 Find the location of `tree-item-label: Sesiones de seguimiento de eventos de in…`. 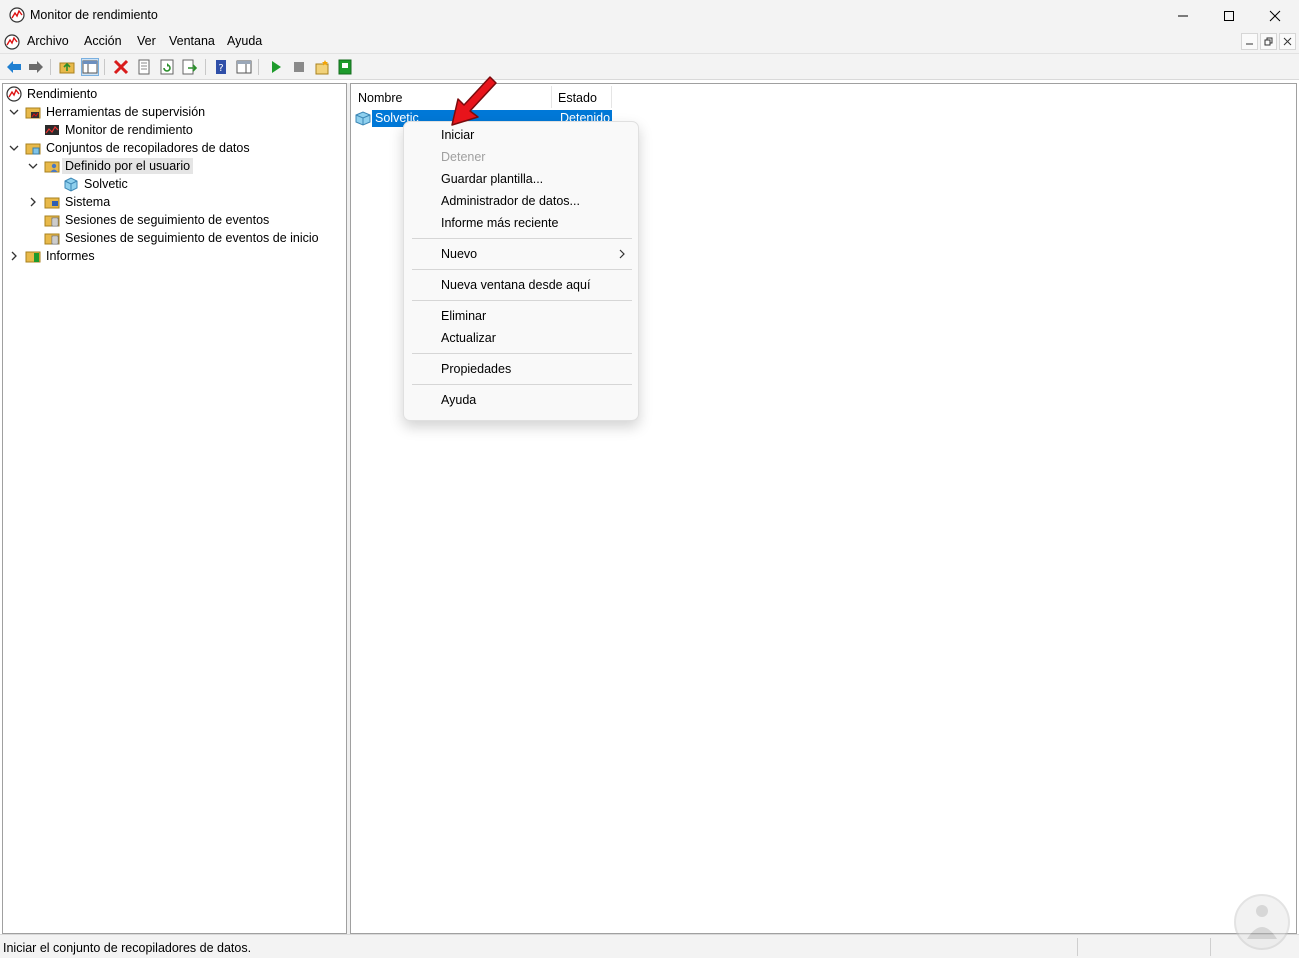

tree-item-label: Sesiones de seguimiento de eventos de in… is located at coordinates (192, 238).